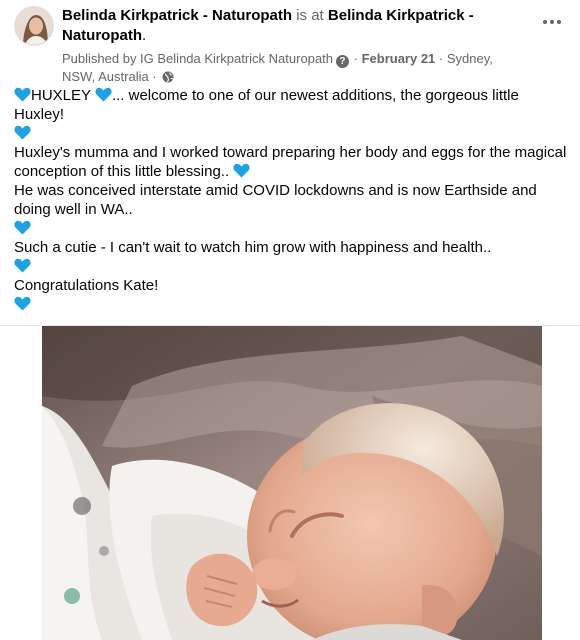  What do you see at coordinates (342, 61) in the screenshot?
I see `help-question-icon: ?` at bounding box center [342, 61].